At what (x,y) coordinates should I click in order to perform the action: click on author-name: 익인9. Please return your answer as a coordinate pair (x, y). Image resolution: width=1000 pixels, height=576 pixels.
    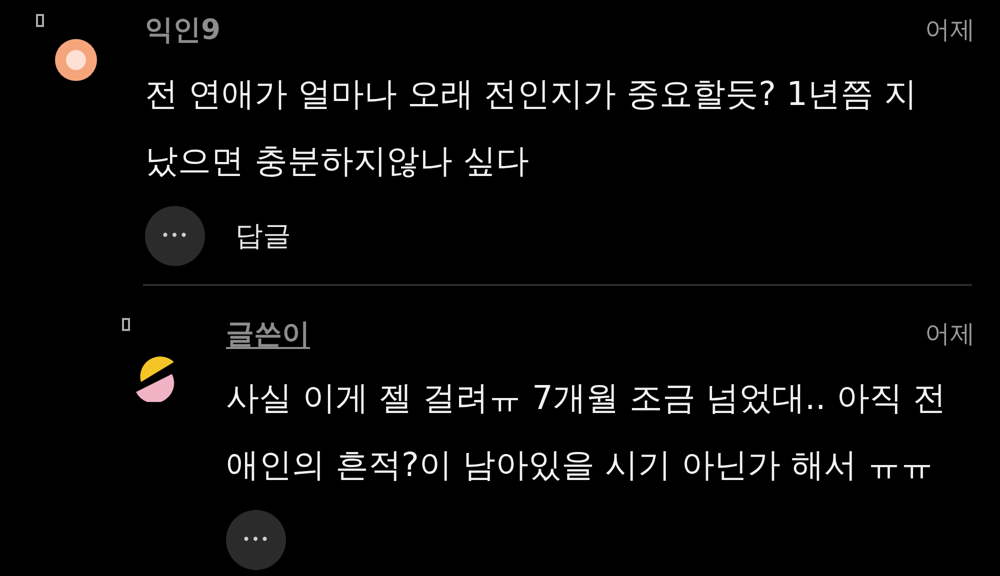
    Looking at the image, I should click on (182, 30).